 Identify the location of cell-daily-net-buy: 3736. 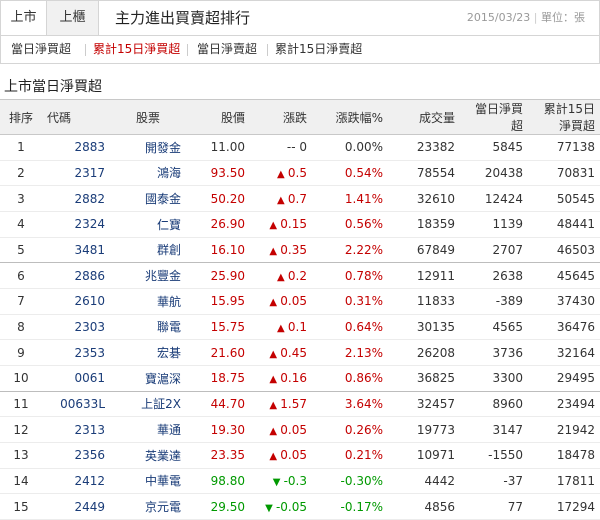
(494, 352).